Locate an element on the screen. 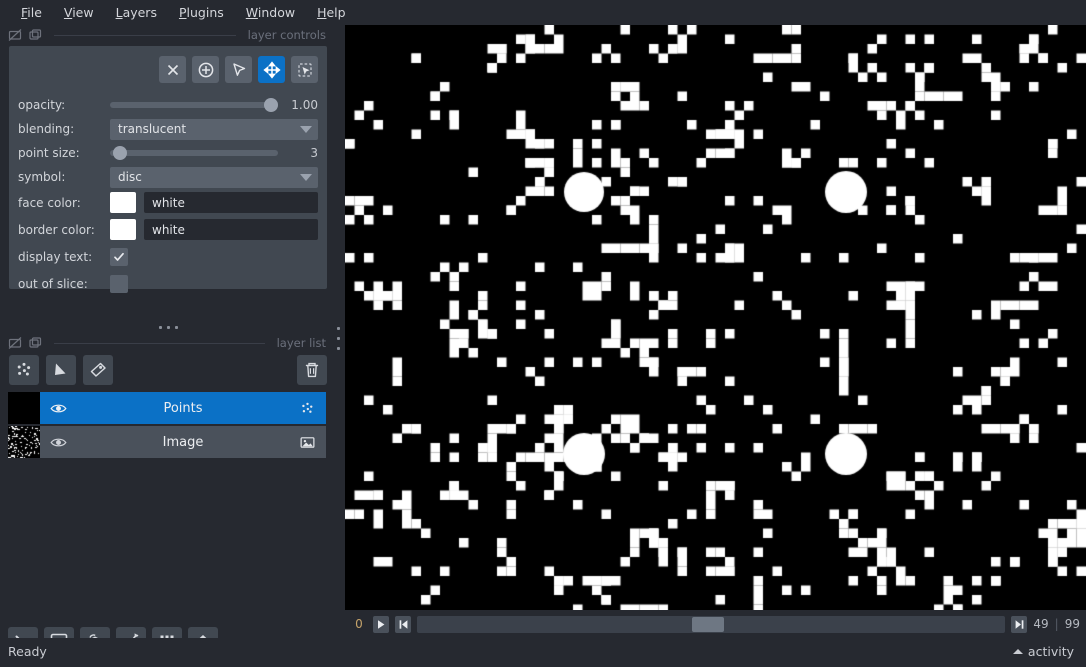 This screenshot has width=1086, height=667. face-color-input: white is located at coordinates (231, 202).